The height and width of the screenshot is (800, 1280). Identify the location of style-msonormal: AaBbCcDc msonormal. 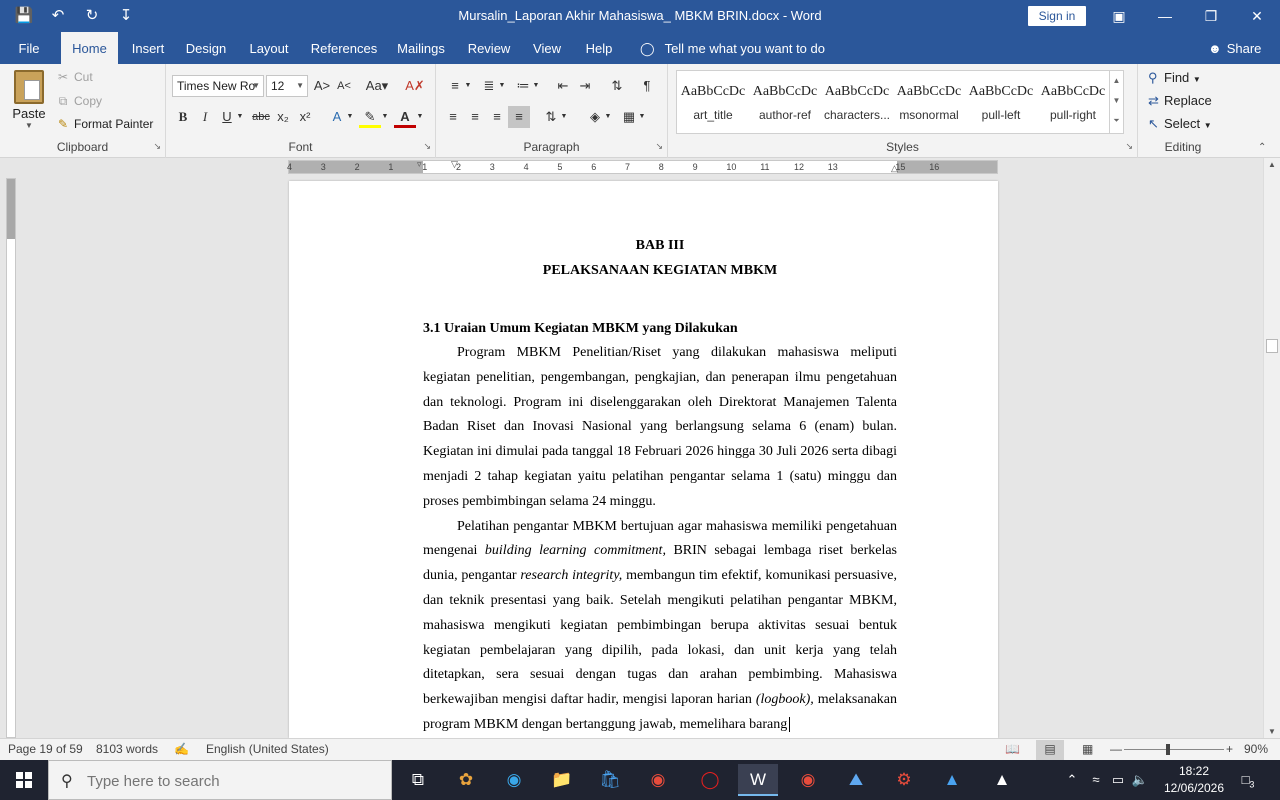
(929, 102).